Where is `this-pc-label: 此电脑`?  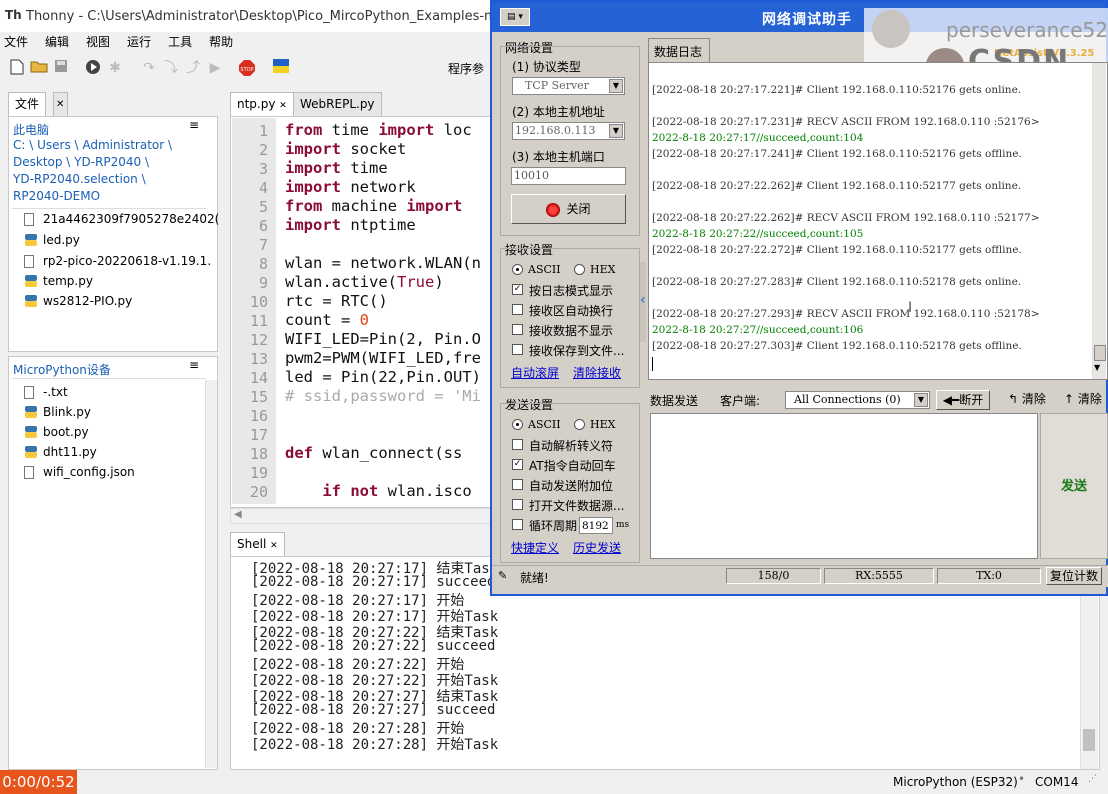
this-pc-label: 此电脑 is located at coordinates (31, 129).